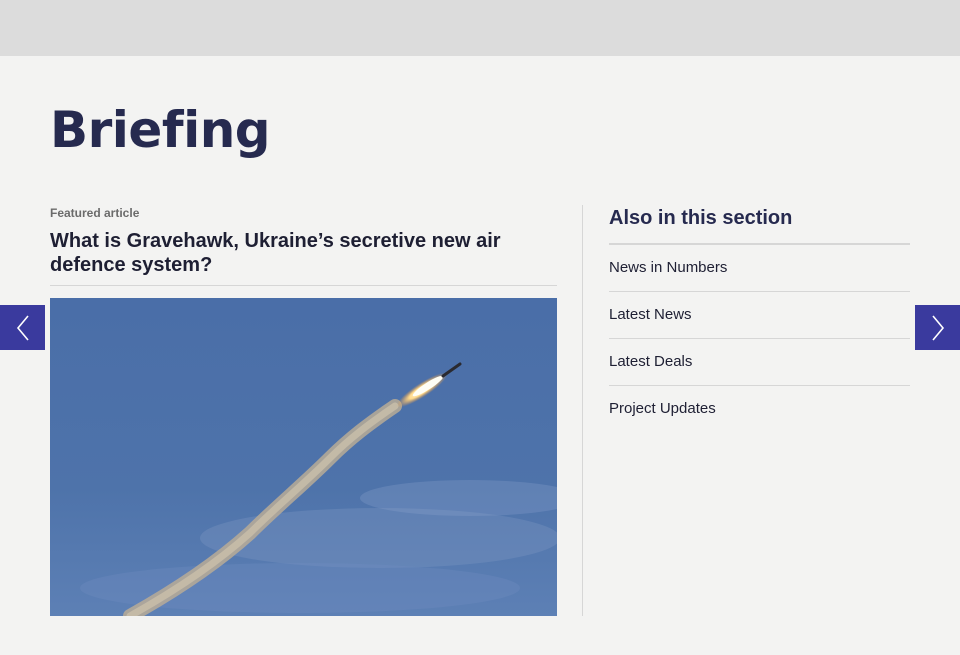 The height and width of the screenshot is (655, 960). What do you see at coordinates (759, 362) in the screenshot?
I see `section-link-latest-deals: Latest Deals` at bounding box center [759, 362].